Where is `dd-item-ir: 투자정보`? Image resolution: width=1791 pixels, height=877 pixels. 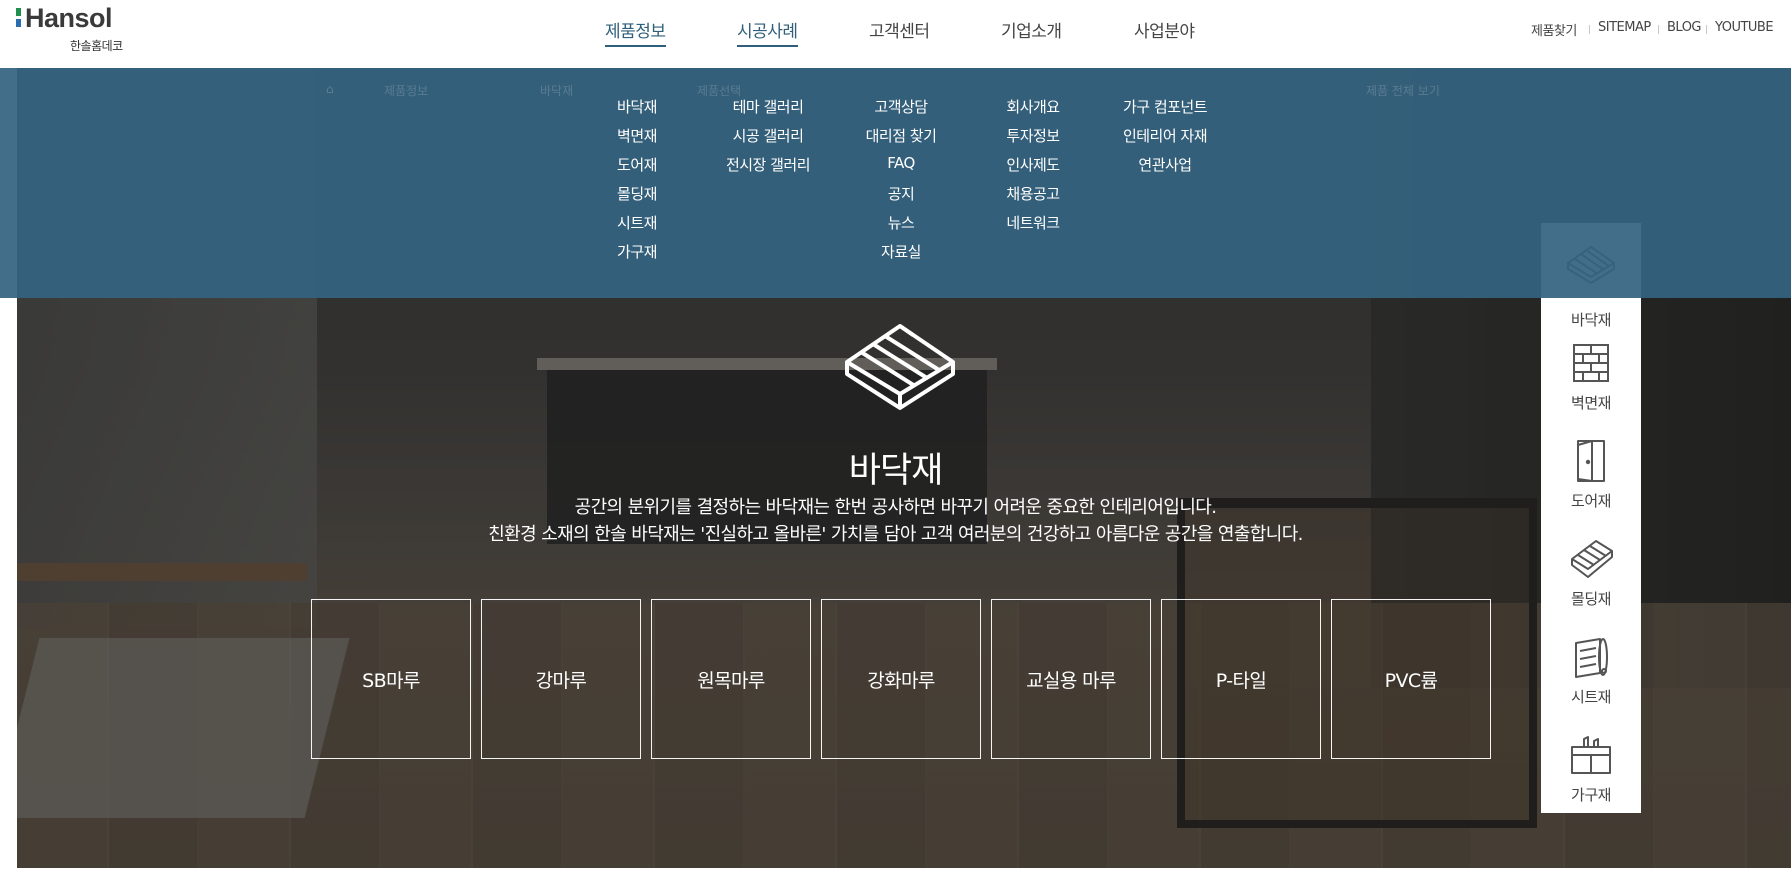
dd-item-ir: 투자정보 is located at coordinates (1033, 139).